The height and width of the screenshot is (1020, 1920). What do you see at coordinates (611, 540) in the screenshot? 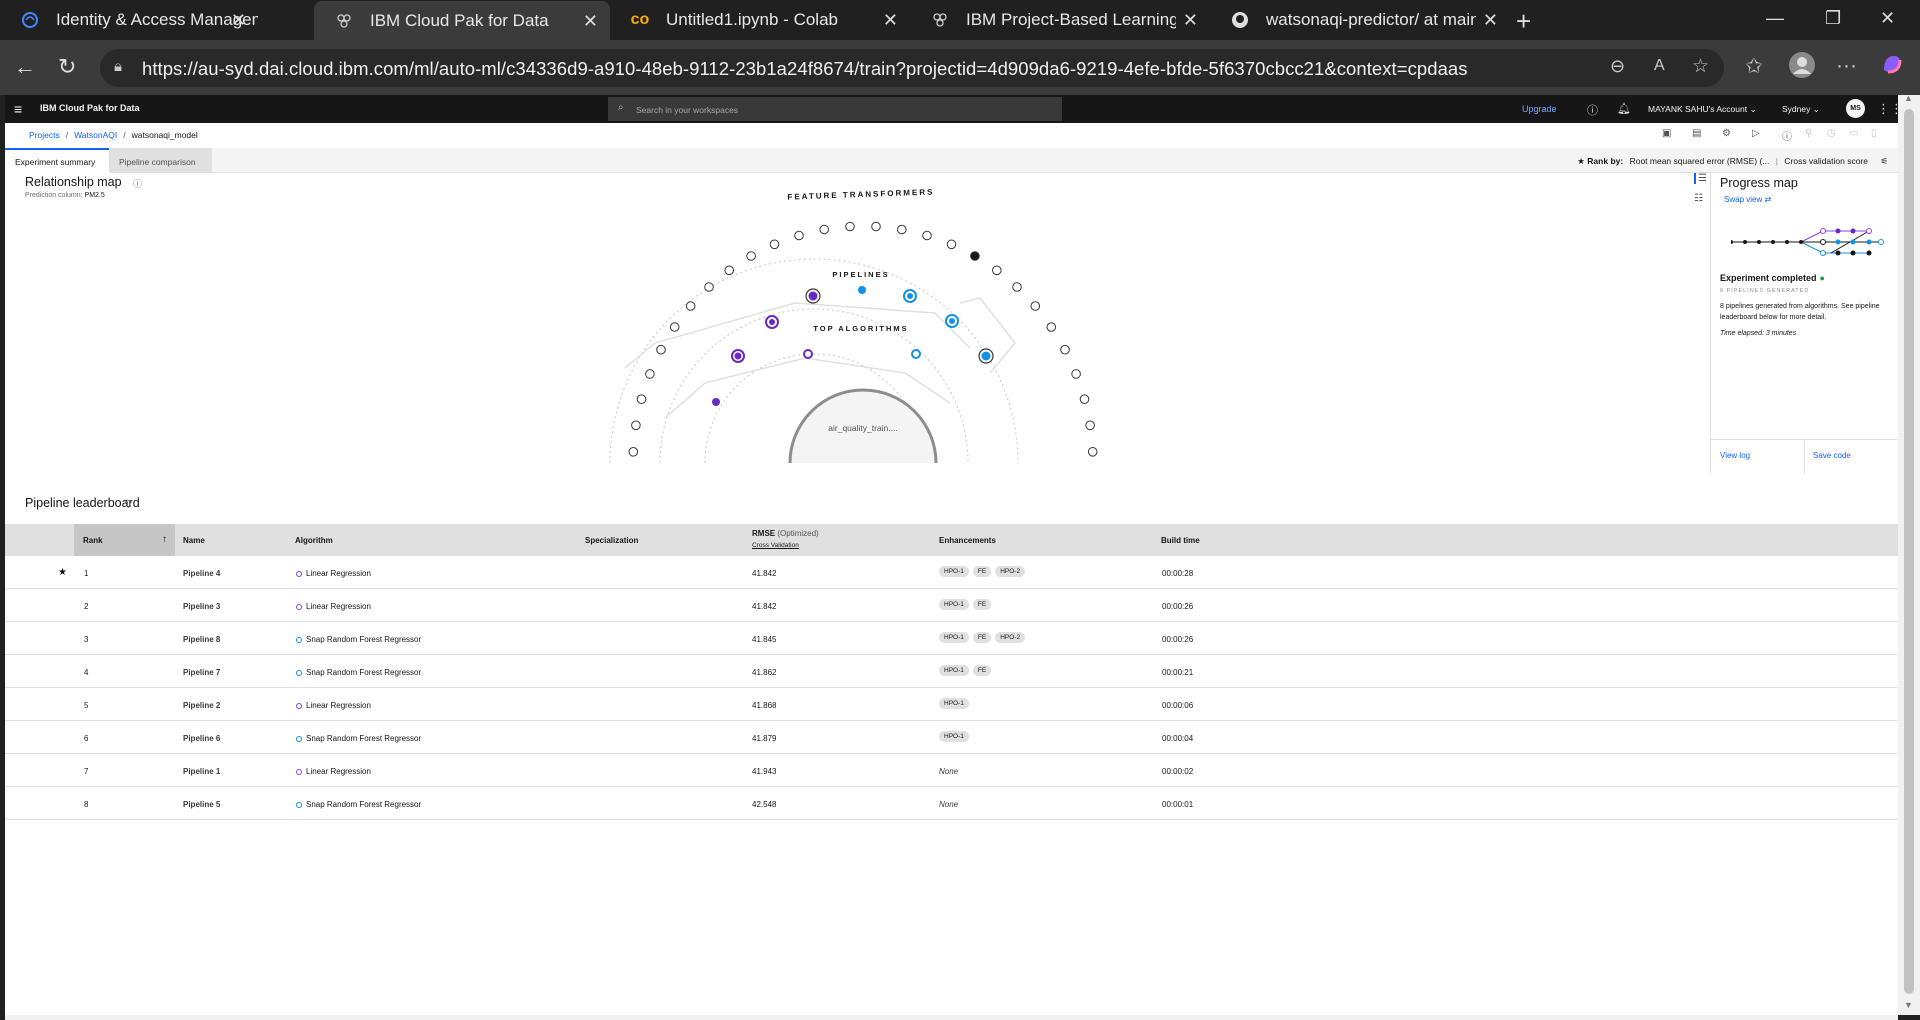
I see `header-specialization: Specialization` at bounding box center [611, 540].